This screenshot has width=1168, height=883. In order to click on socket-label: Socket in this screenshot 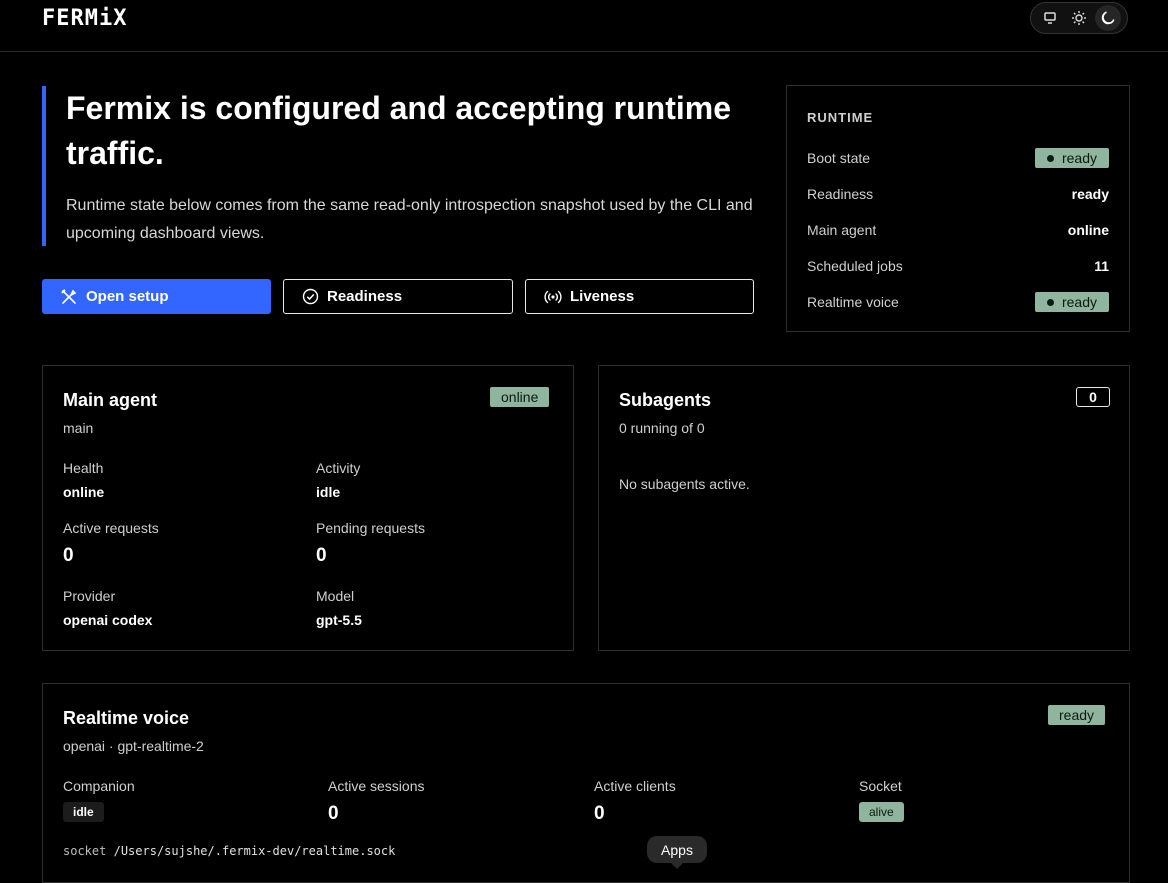, I will do `click(880, 786)`.